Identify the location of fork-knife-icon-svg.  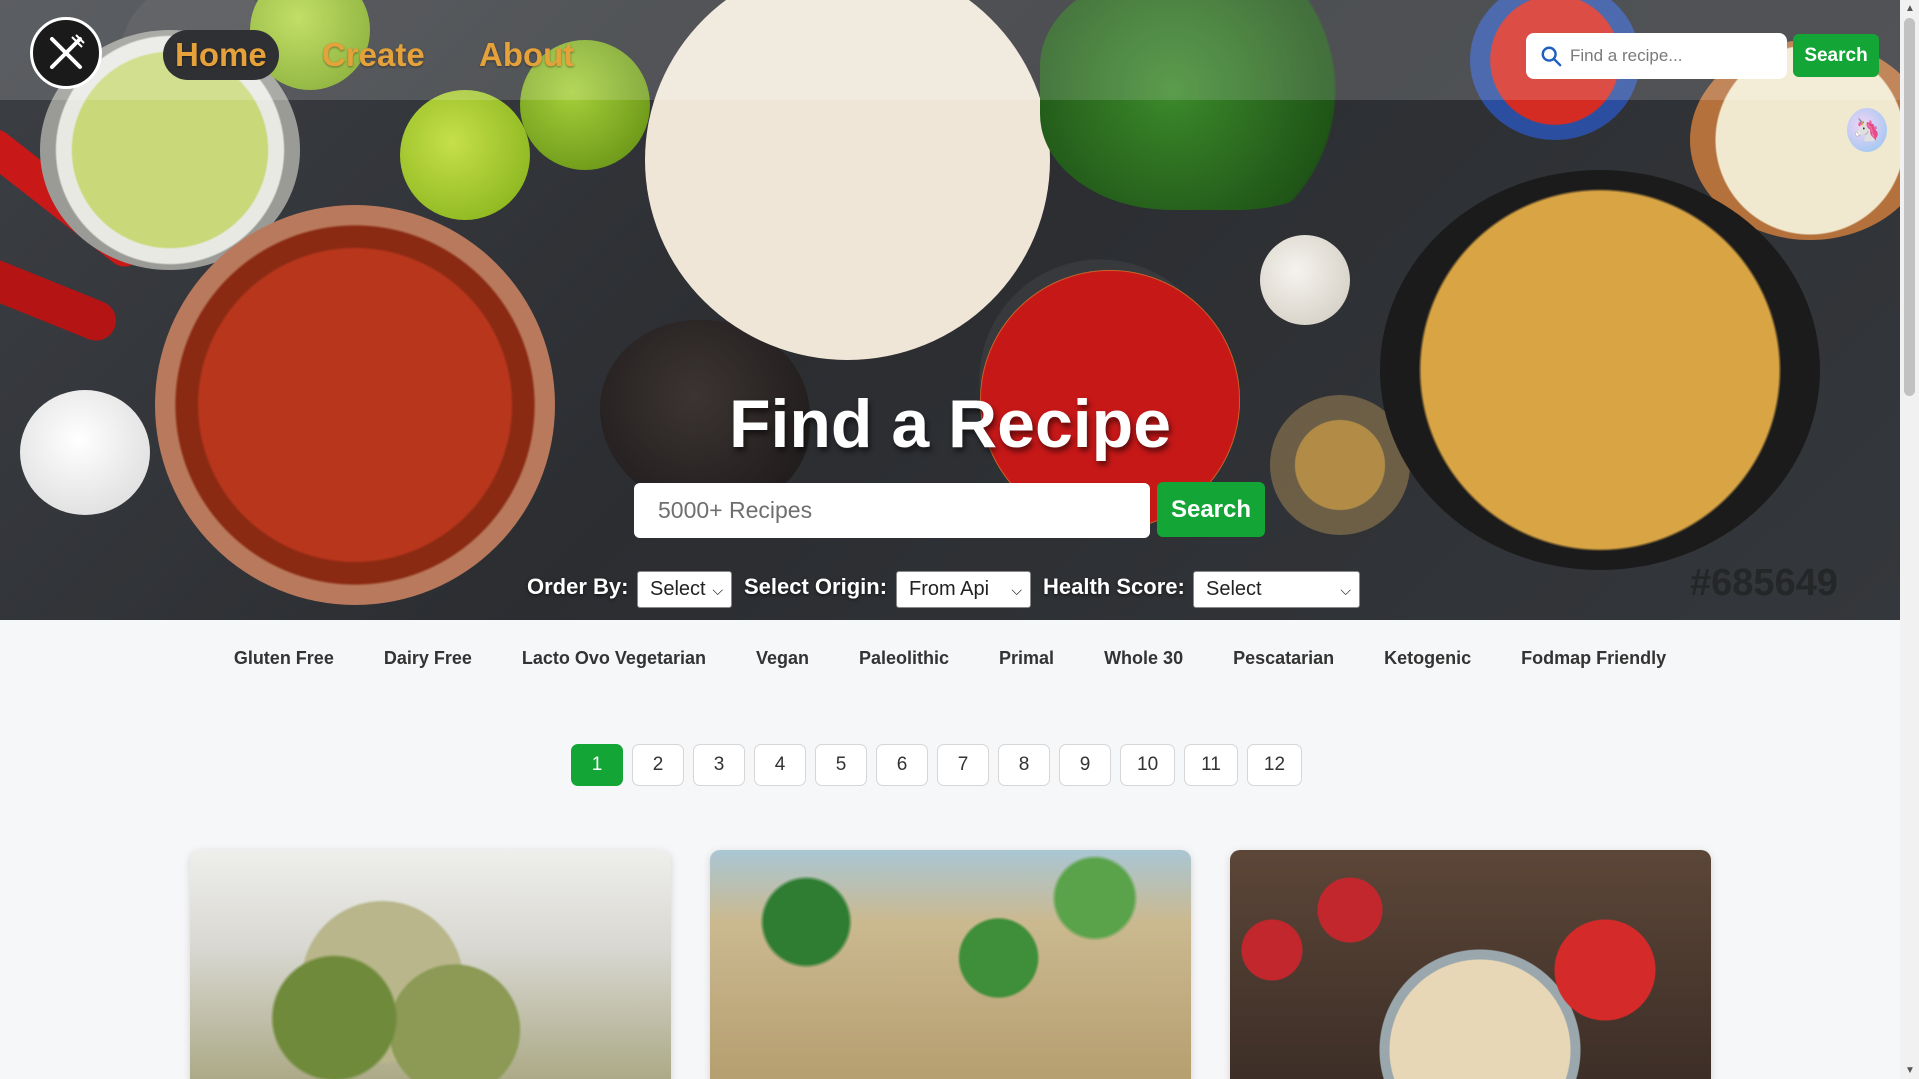
(67, 51).